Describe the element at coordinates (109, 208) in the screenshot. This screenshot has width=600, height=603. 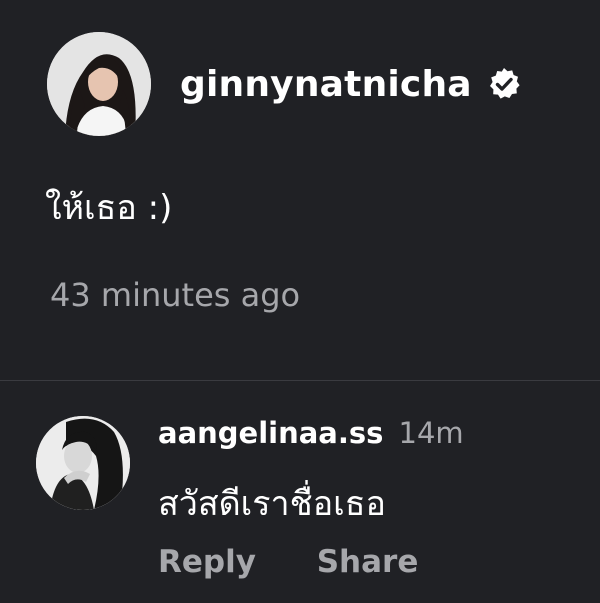
I see `post-caption: ให้เธอ :)` at that location.